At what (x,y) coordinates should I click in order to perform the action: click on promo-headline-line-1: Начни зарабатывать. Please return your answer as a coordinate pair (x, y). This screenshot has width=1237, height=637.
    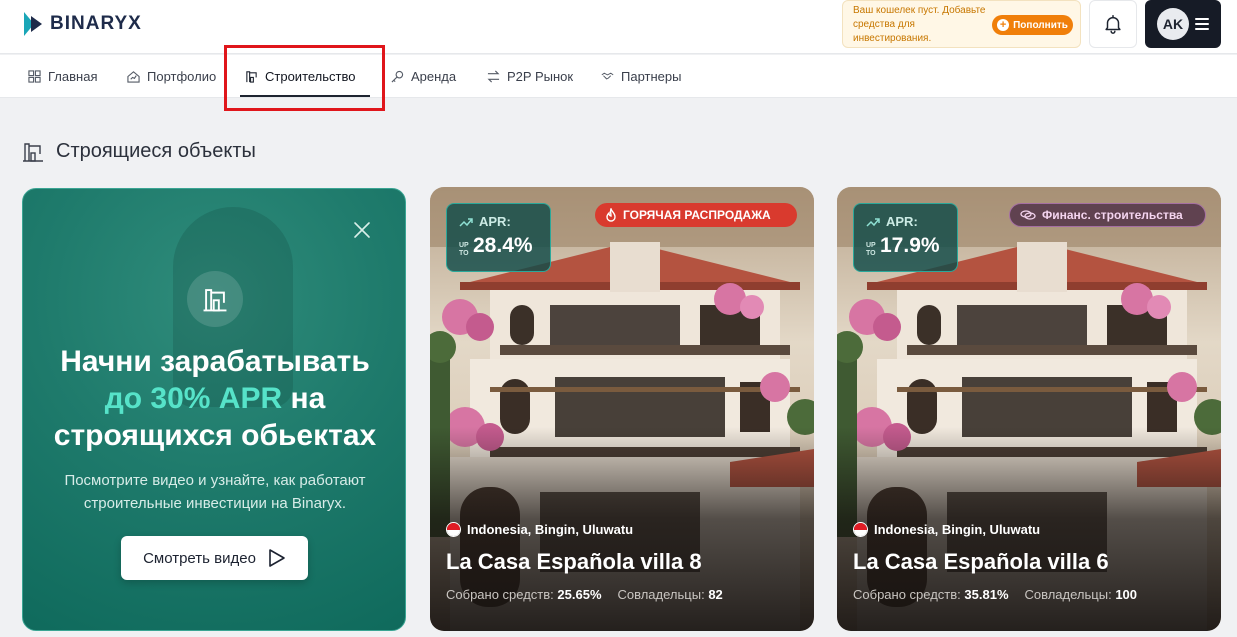
    Looking at the image, I should click on (215, 361).